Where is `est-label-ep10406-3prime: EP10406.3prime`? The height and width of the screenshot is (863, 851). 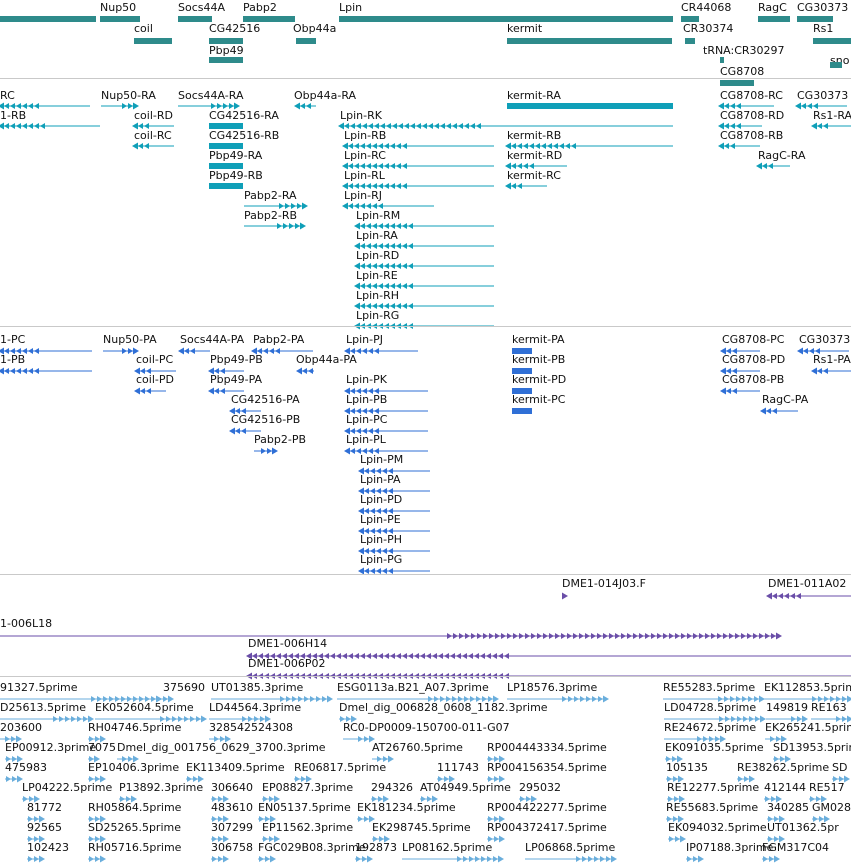 est-label-ep10406-3prime: EP10406.3prime is located at coordinates (133, 767).